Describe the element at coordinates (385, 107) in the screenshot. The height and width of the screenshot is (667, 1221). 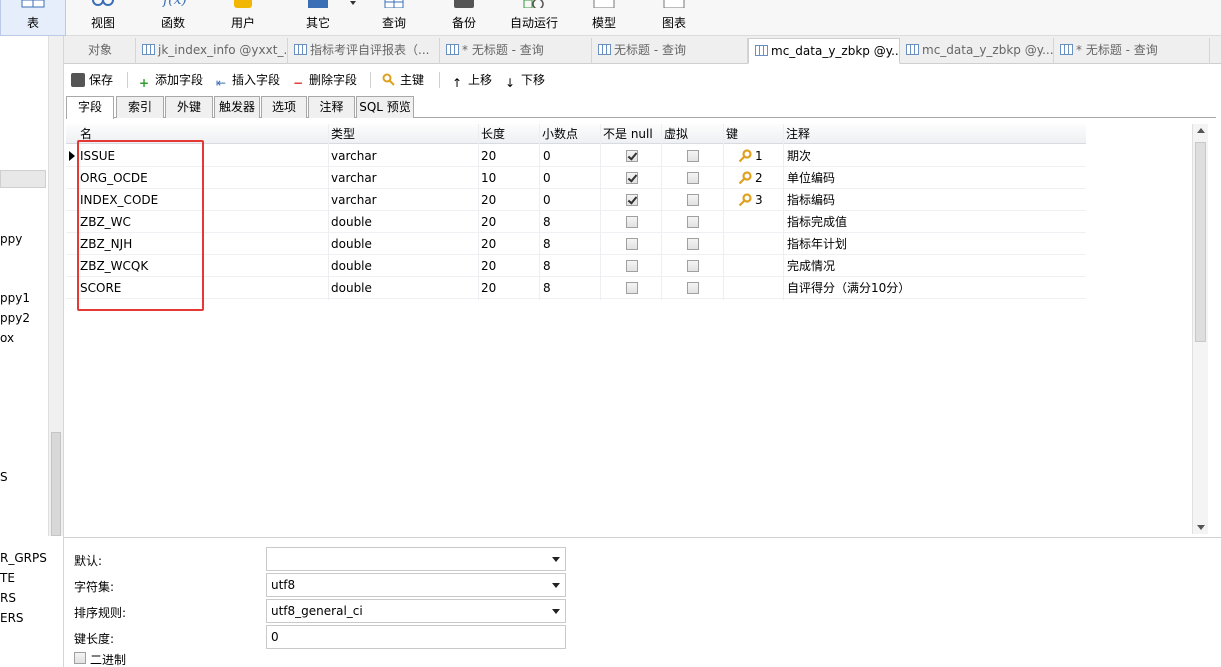
I see `tab-sql-preview: SQL 预览` at that location.